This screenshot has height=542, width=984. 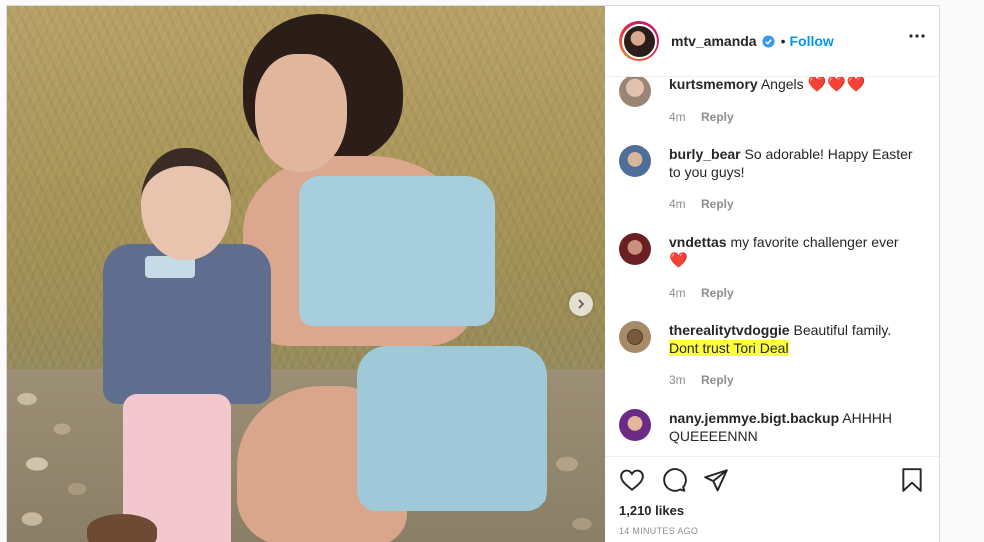 I want to click on baby-head, so click(x=186, y=204).